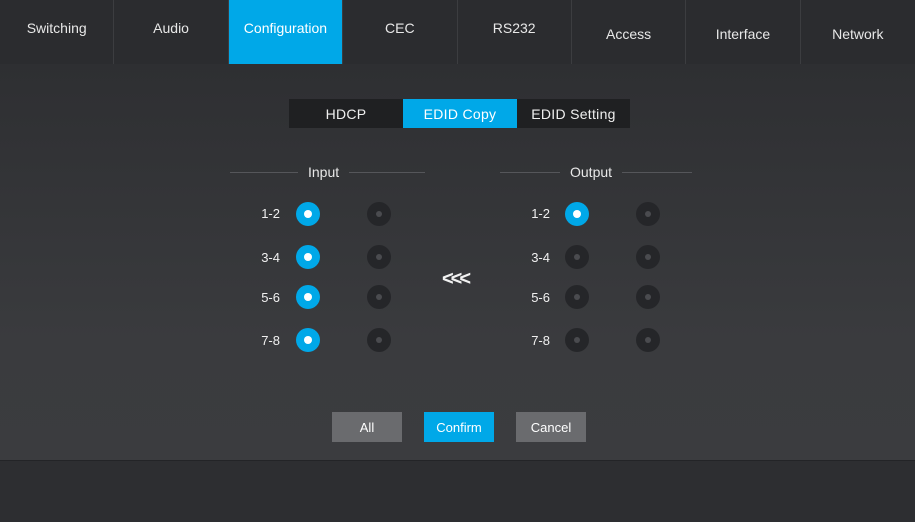 Image resolution: width=915 pixels, height=522 pixels. I want to click on subtab-label: EDID Copy, so click(460, 113).